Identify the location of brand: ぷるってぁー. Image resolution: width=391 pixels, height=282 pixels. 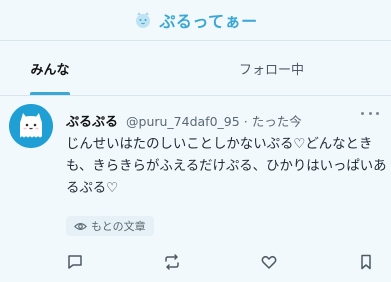
(195, 20).